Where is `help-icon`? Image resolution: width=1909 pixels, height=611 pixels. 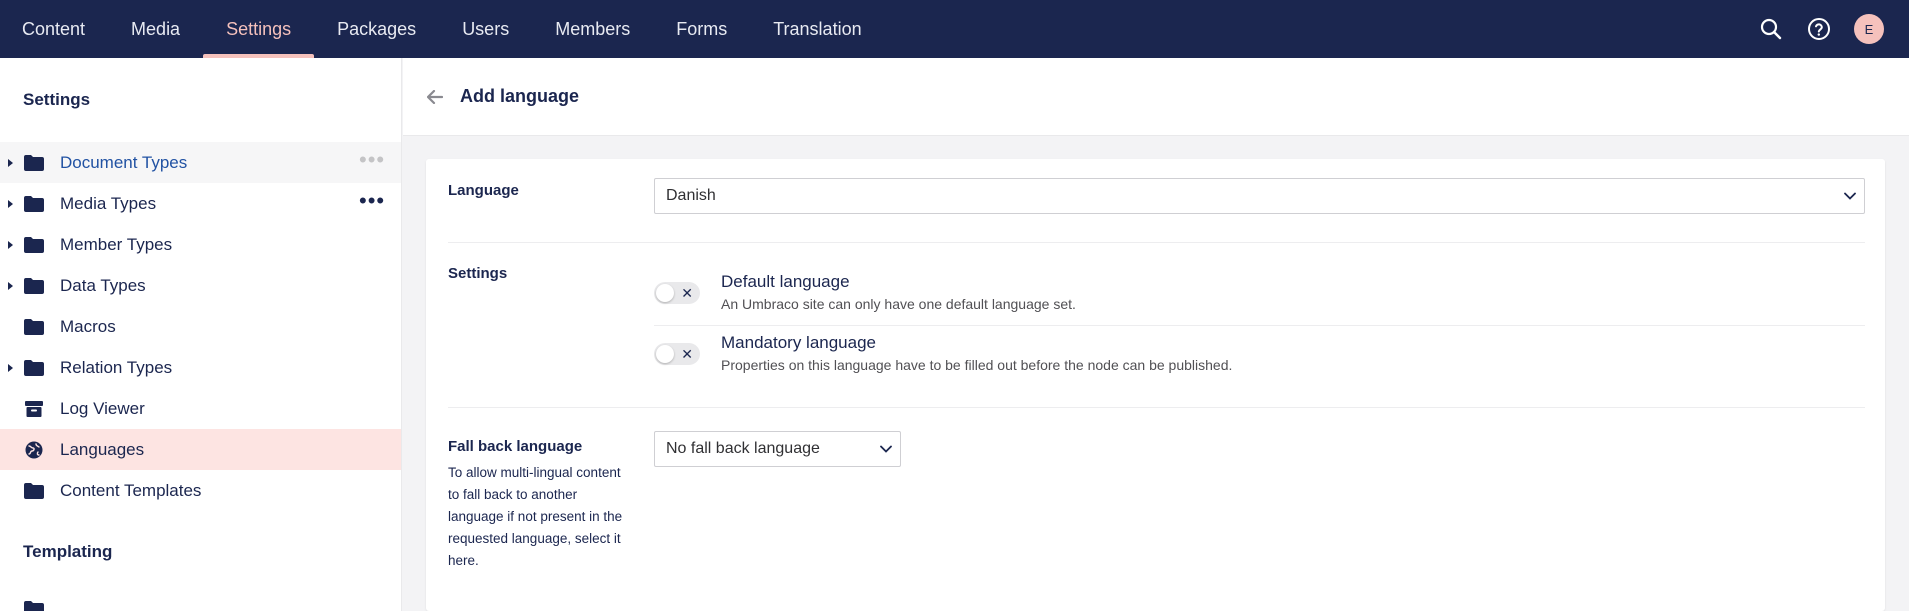
help-icon is located at coordinates (1819, 29).